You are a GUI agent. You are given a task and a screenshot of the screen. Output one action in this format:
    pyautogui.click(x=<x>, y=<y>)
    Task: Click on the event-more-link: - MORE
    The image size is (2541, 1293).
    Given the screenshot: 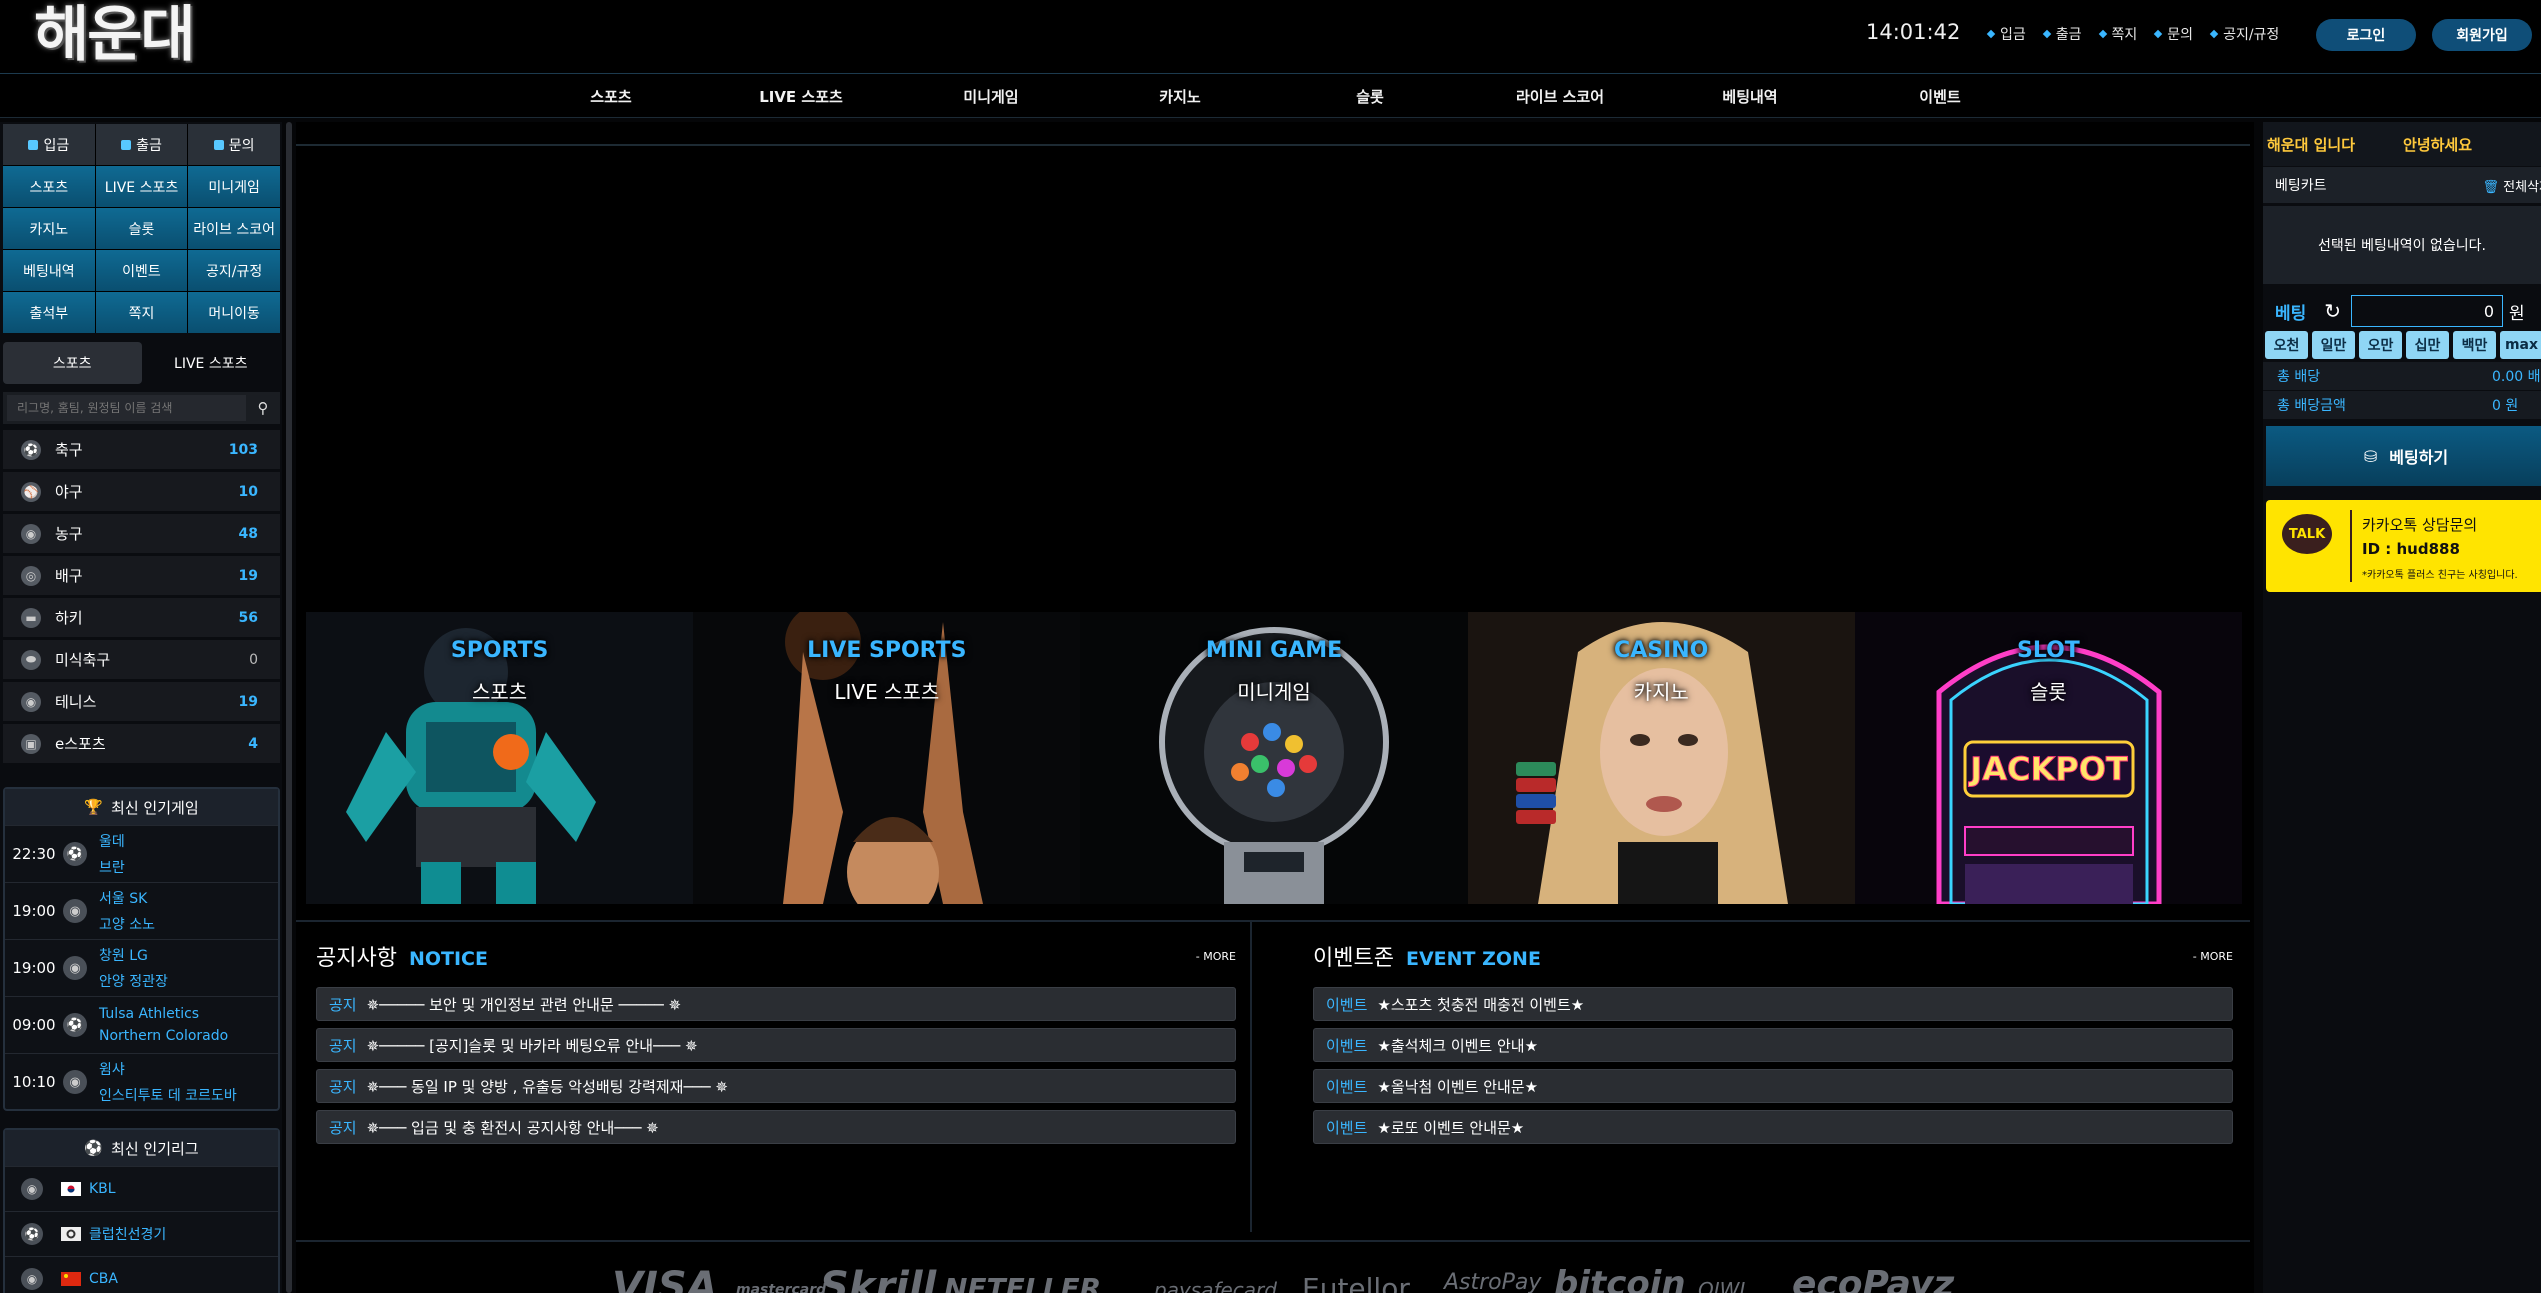 What is the action you would take?
    pyautogui.click(x=2213, y=956)
    